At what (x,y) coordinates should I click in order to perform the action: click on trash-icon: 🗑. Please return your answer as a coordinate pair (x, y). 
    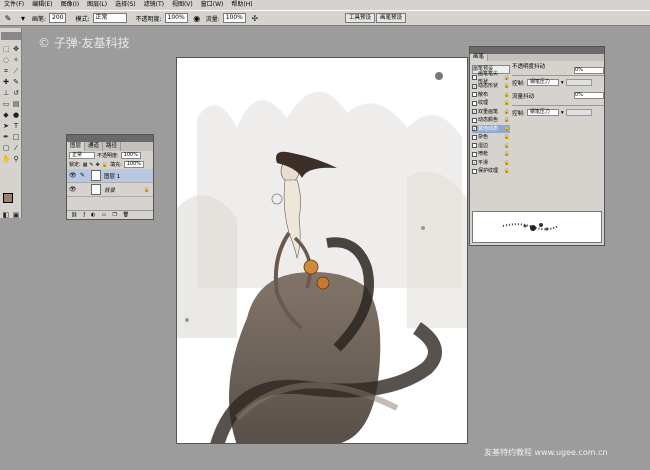
    Looking at the image, I should click on (126, 215).